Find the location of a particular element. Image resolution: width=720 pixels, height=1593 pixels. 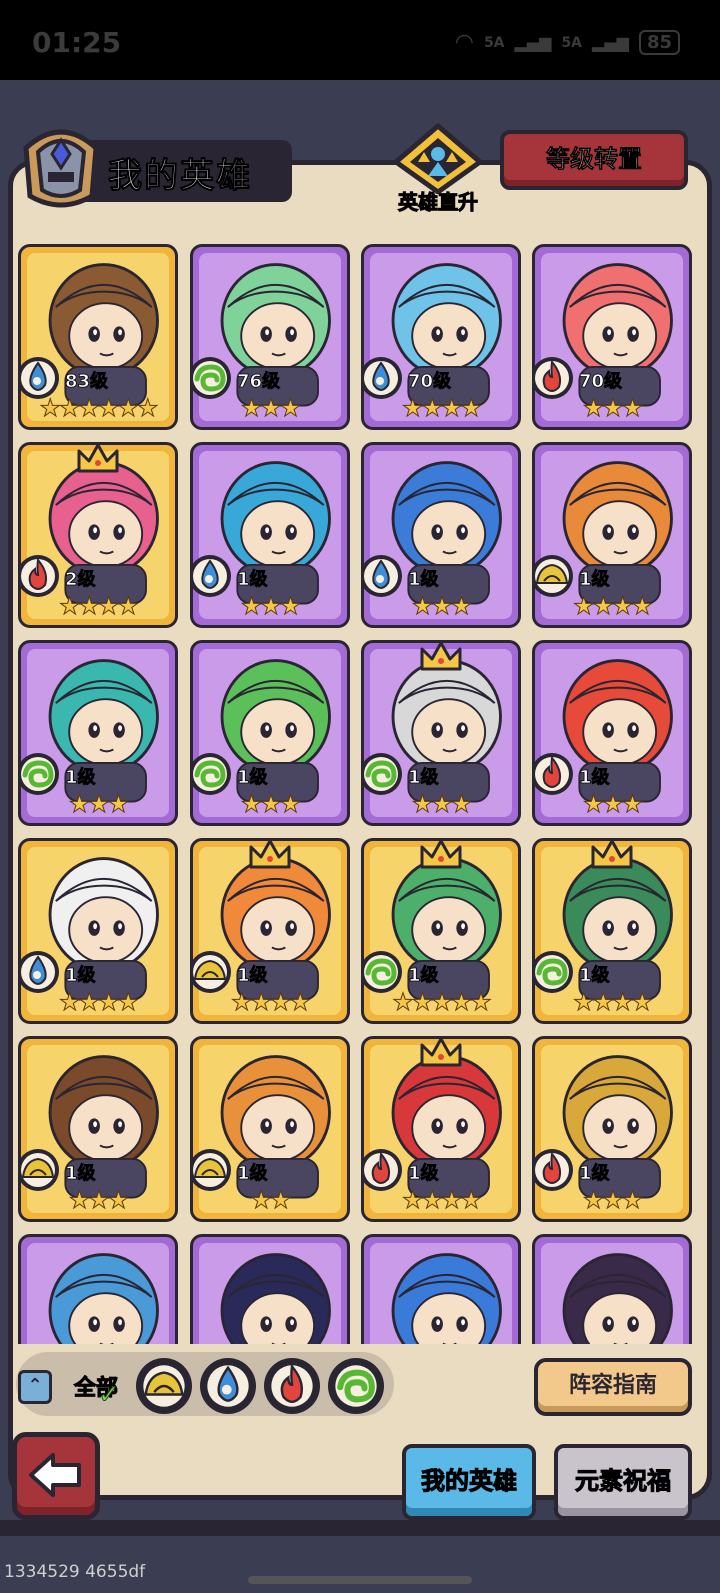

hero-direct-upgrade-button: 英雄直升 is located at coordinates (438, 170).